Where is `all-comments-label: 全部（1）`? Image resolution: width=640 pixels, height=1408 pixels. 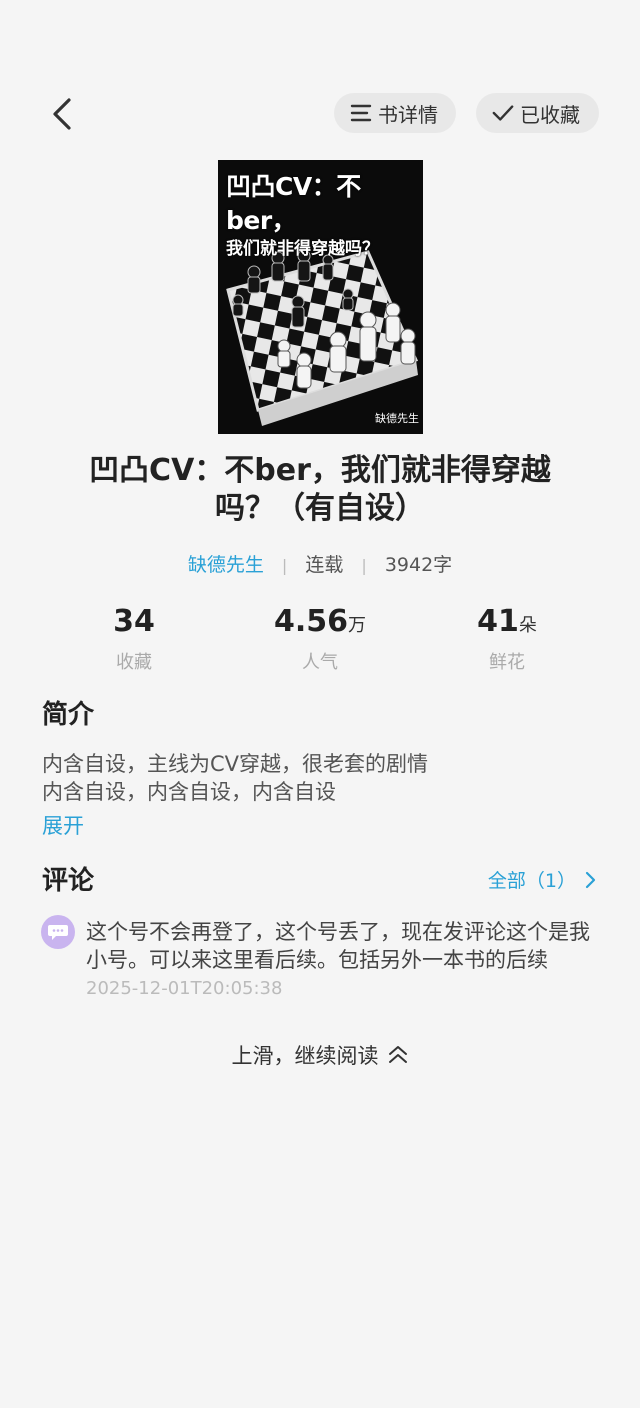 all-comments-label: 全部（1） is located at coordinates (531, 881).